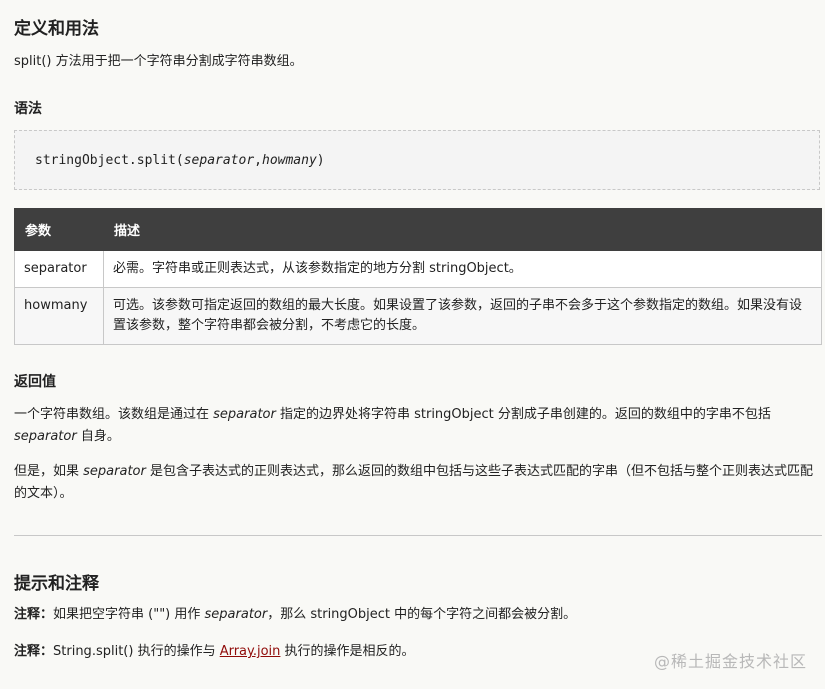 The image size is (825, 689). I want to click on note-text: 执行的操作是相反的。, so click(347, 651).